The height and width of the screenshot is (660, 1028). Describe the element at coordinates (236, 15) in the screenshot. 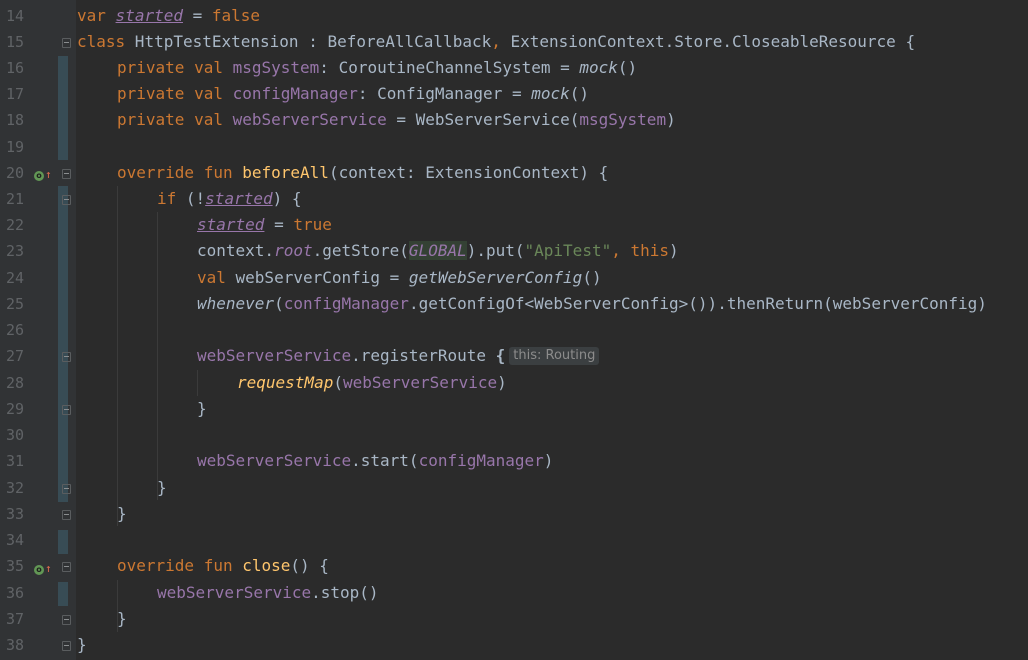

I see `keyword-token: false` at that location.